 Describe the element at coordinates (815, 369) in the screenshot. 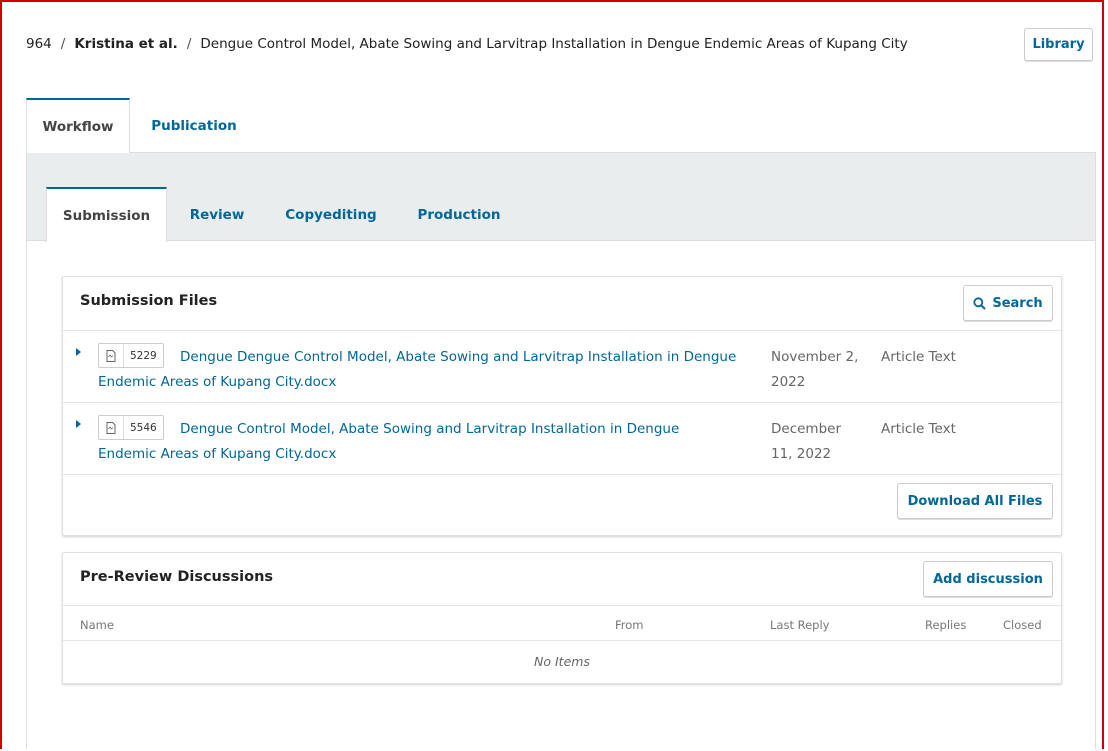

I see `file-date: November 2, 2022` at that location.